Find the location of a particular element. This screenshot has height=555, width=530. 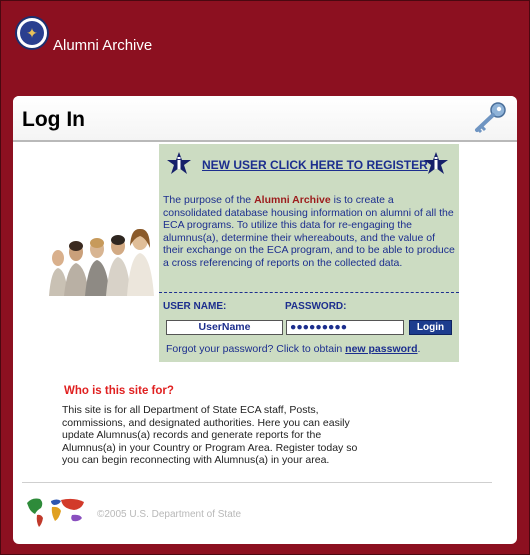

state-department-seal-icon: ✦ is located at coordinates (32, 33).